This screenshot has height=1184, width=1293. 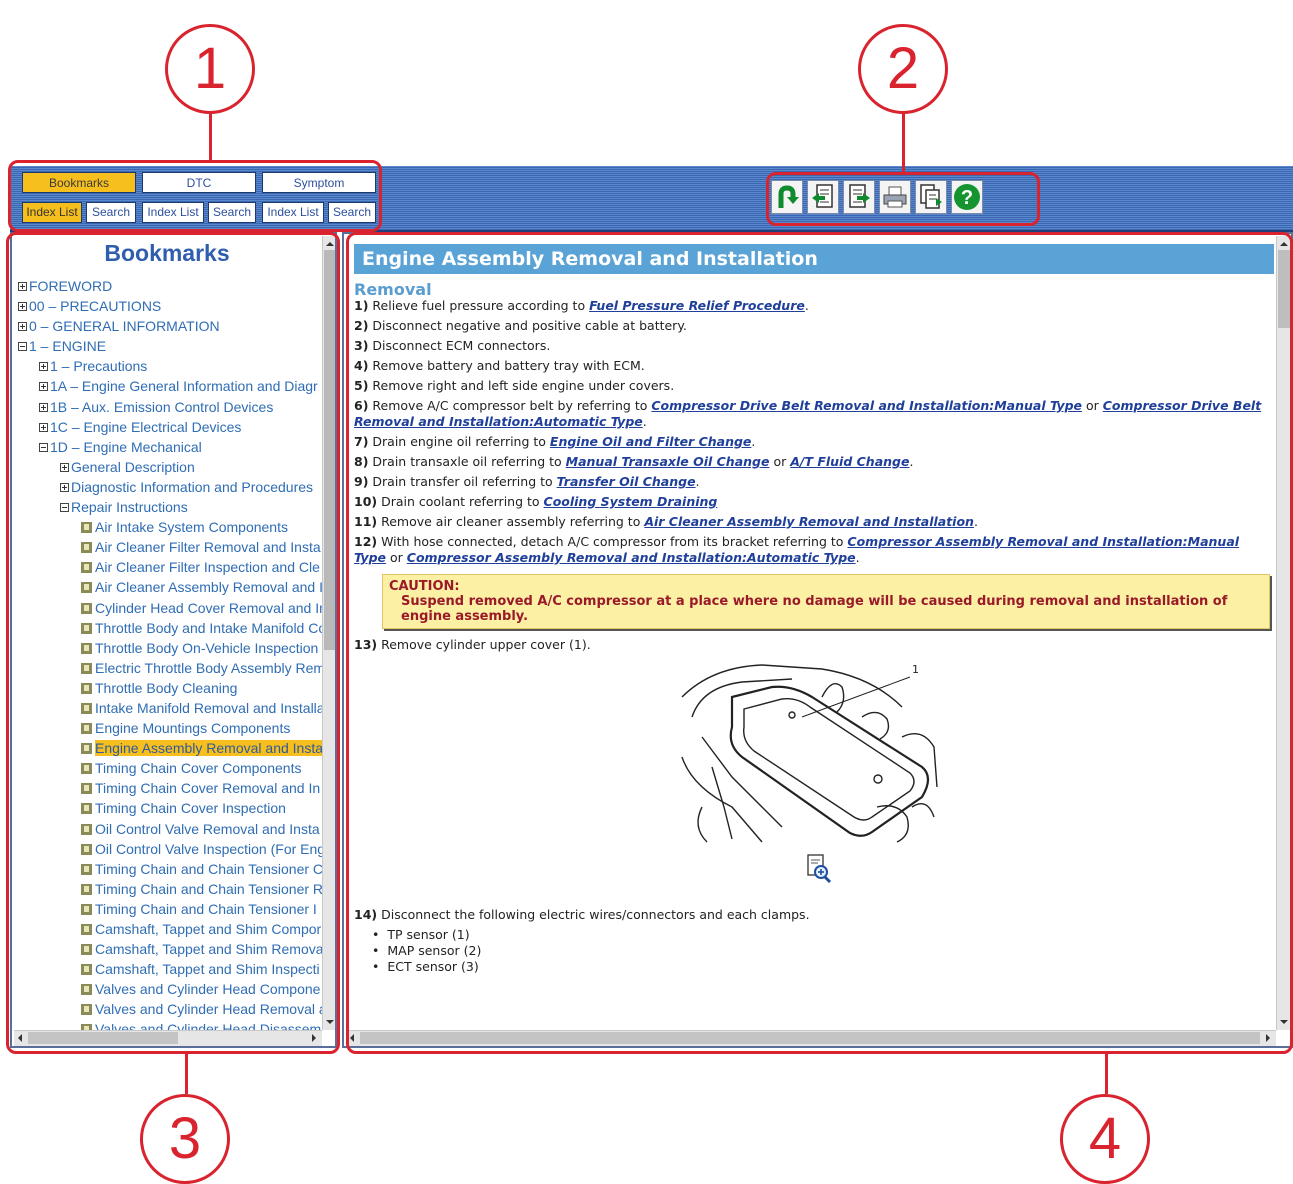 I want to click on callout-number-2: 2, so click(x=903, y=69).